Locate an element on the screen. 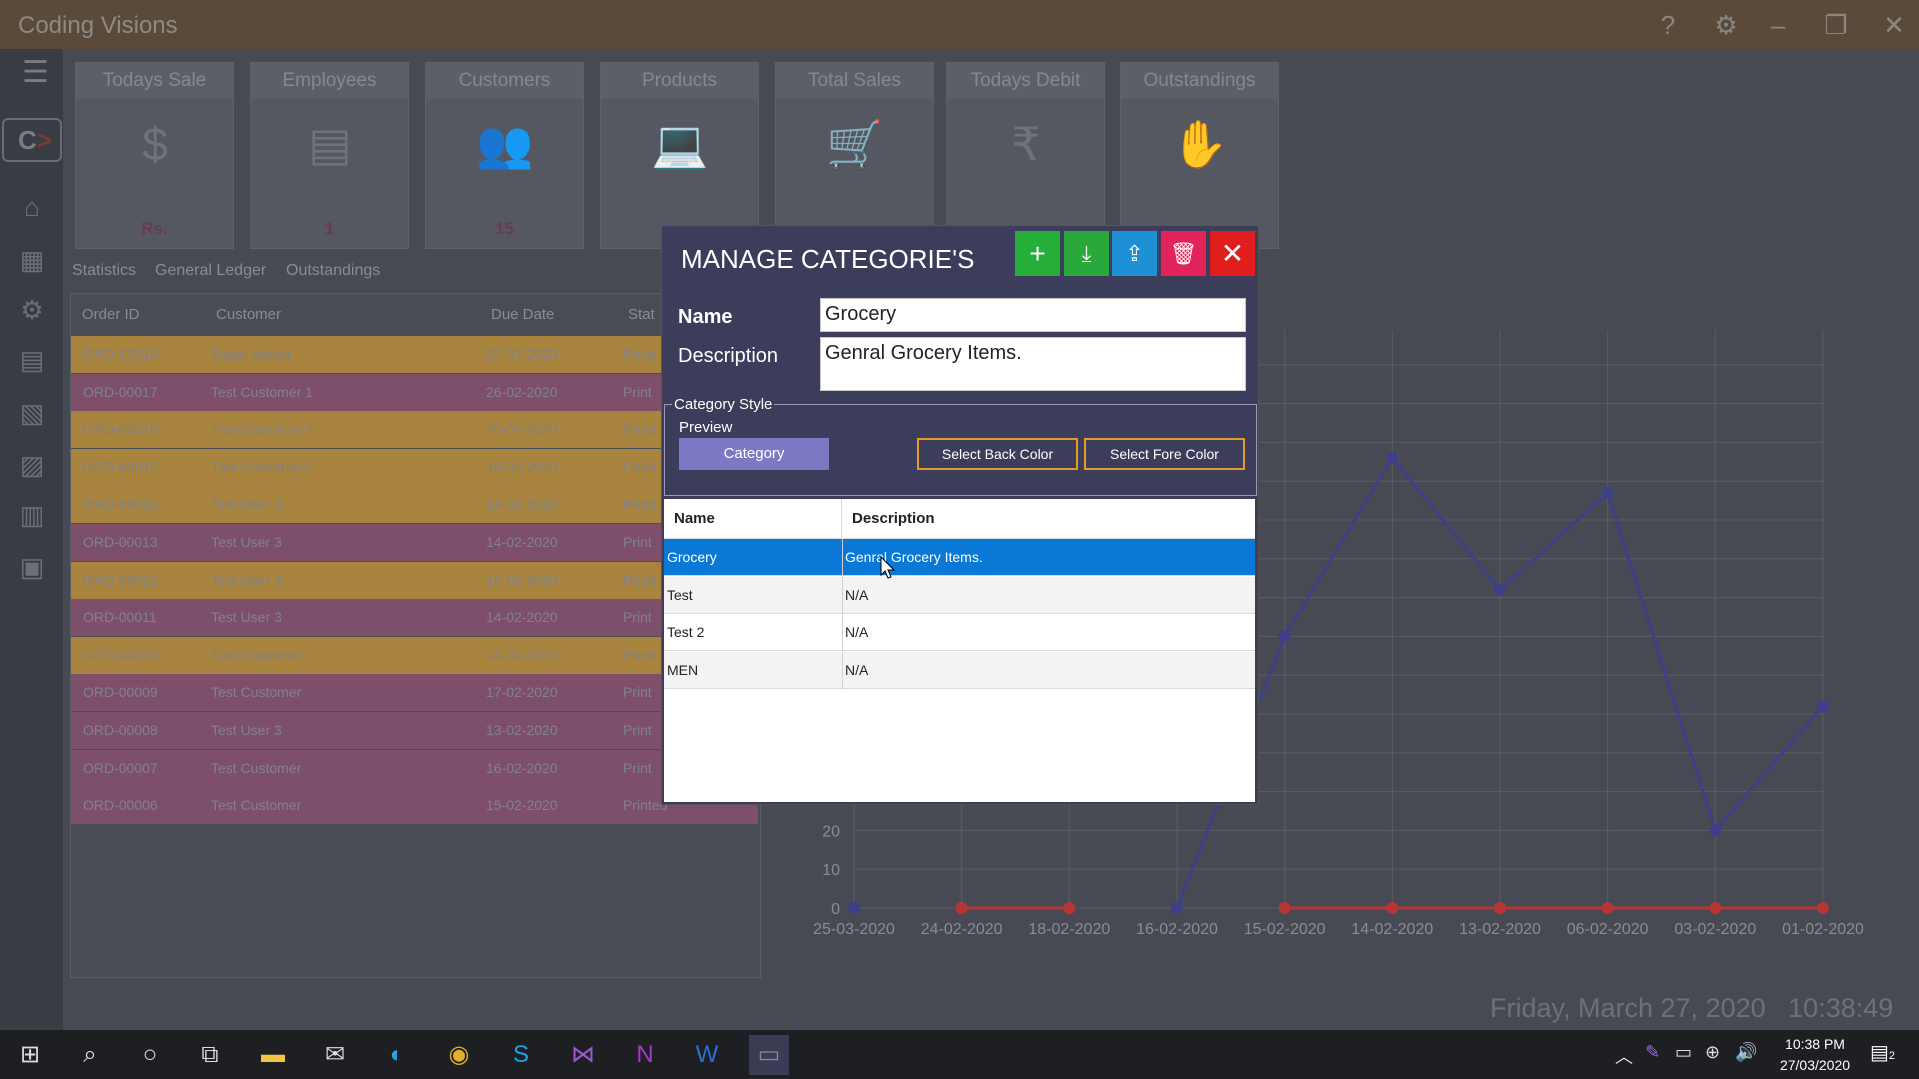 This screenshot has width=1919, height=1079. delete-button: 🗑 is located at coordinates (1183, 253).